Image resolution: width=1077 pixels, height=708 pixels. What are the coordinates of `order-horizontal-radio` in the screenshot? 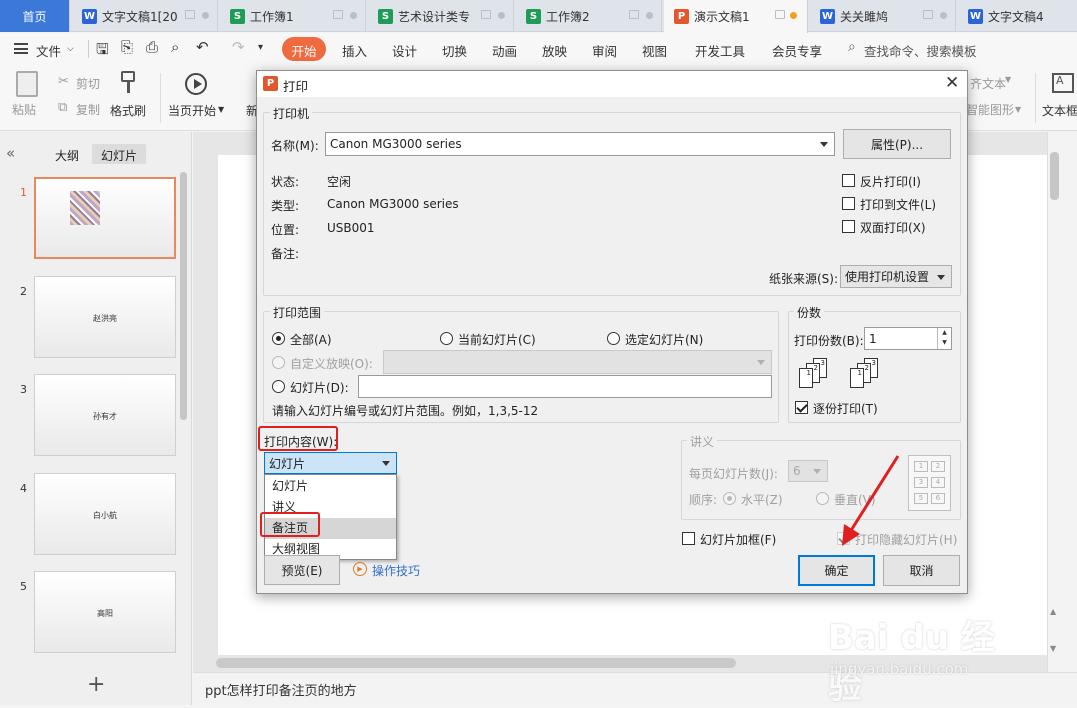 It's located at (729, 498).